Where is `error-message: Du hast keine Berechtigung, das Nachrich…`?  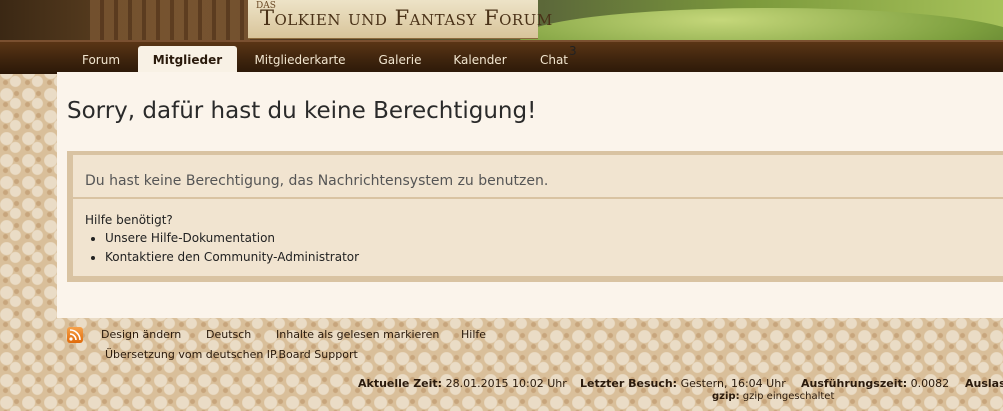 error-message: Du hast keine Berechtigung, das Nachrich… is located at coordinates (317, 181).